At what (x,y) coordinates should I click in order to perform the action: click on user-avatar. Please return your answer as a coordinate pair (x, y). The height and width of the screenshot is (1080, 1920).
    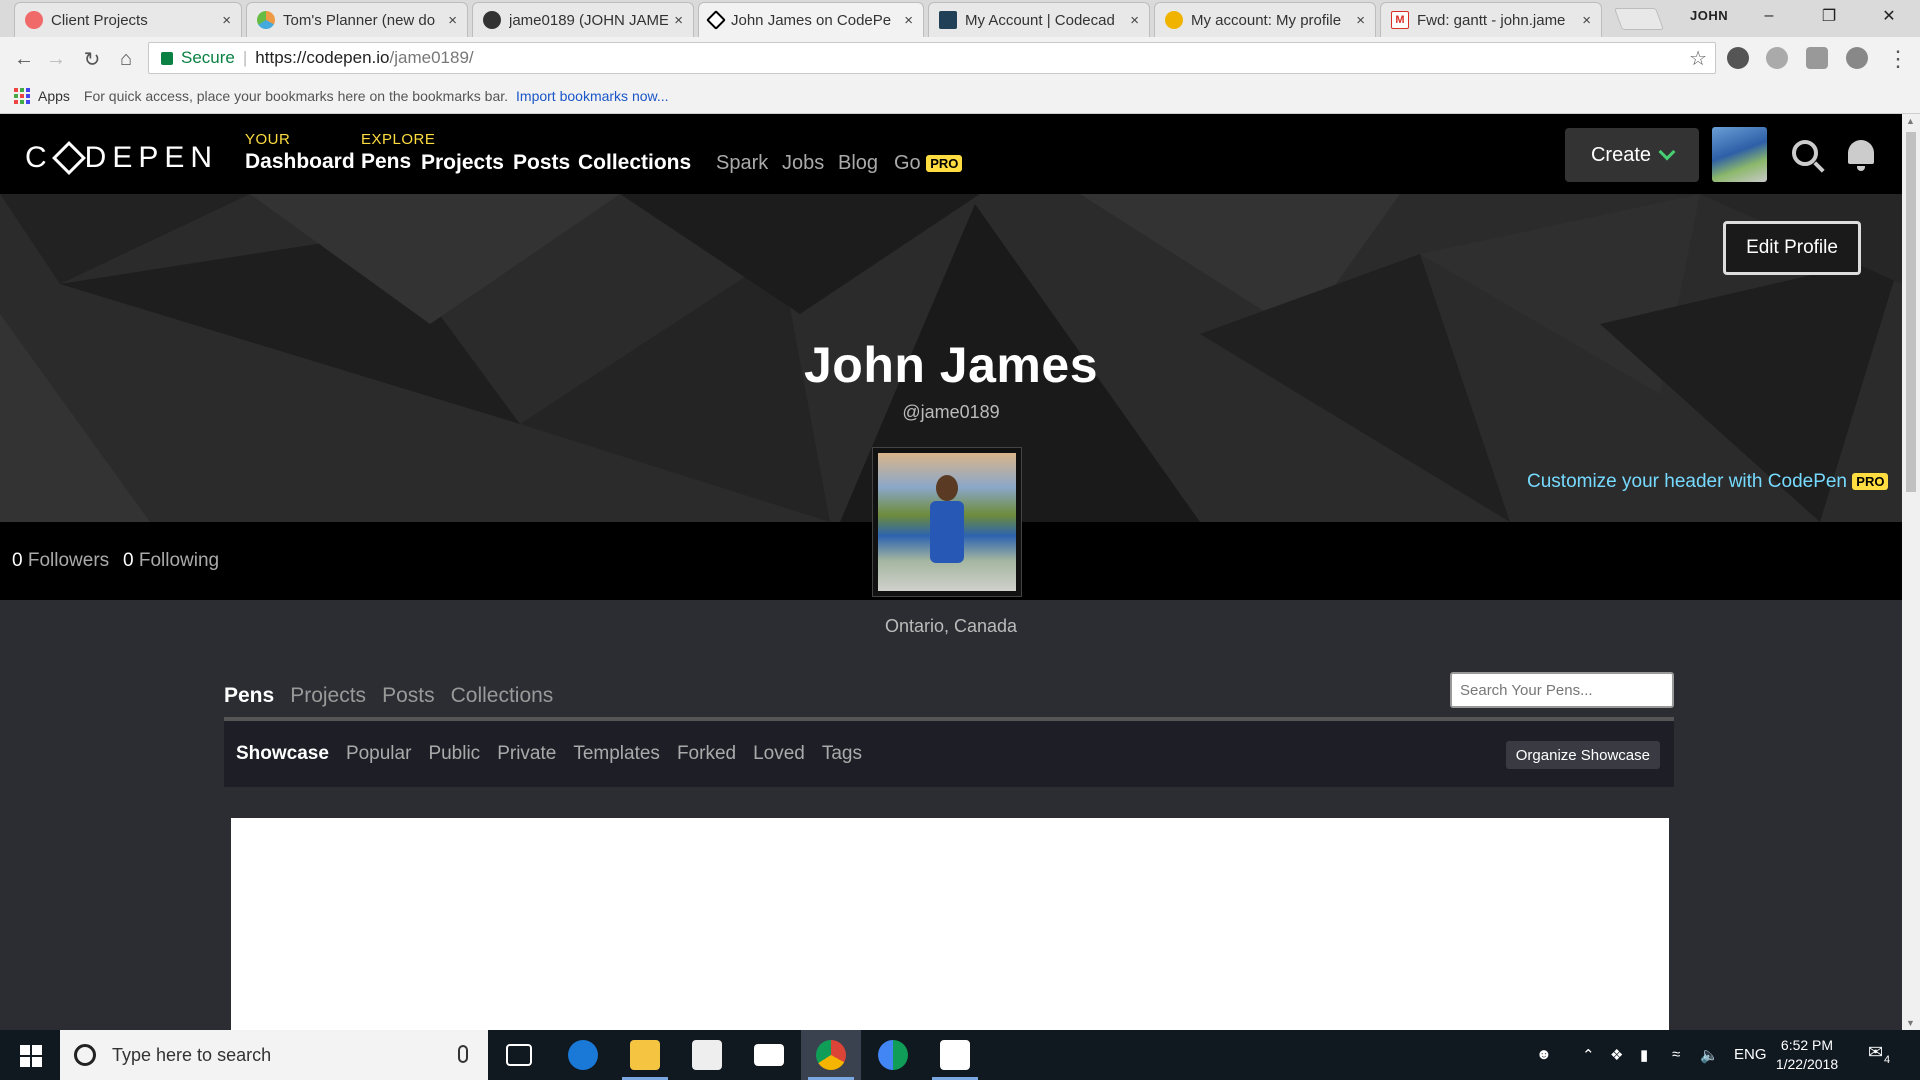
    Looking at the image, I should click on (1739, 154).